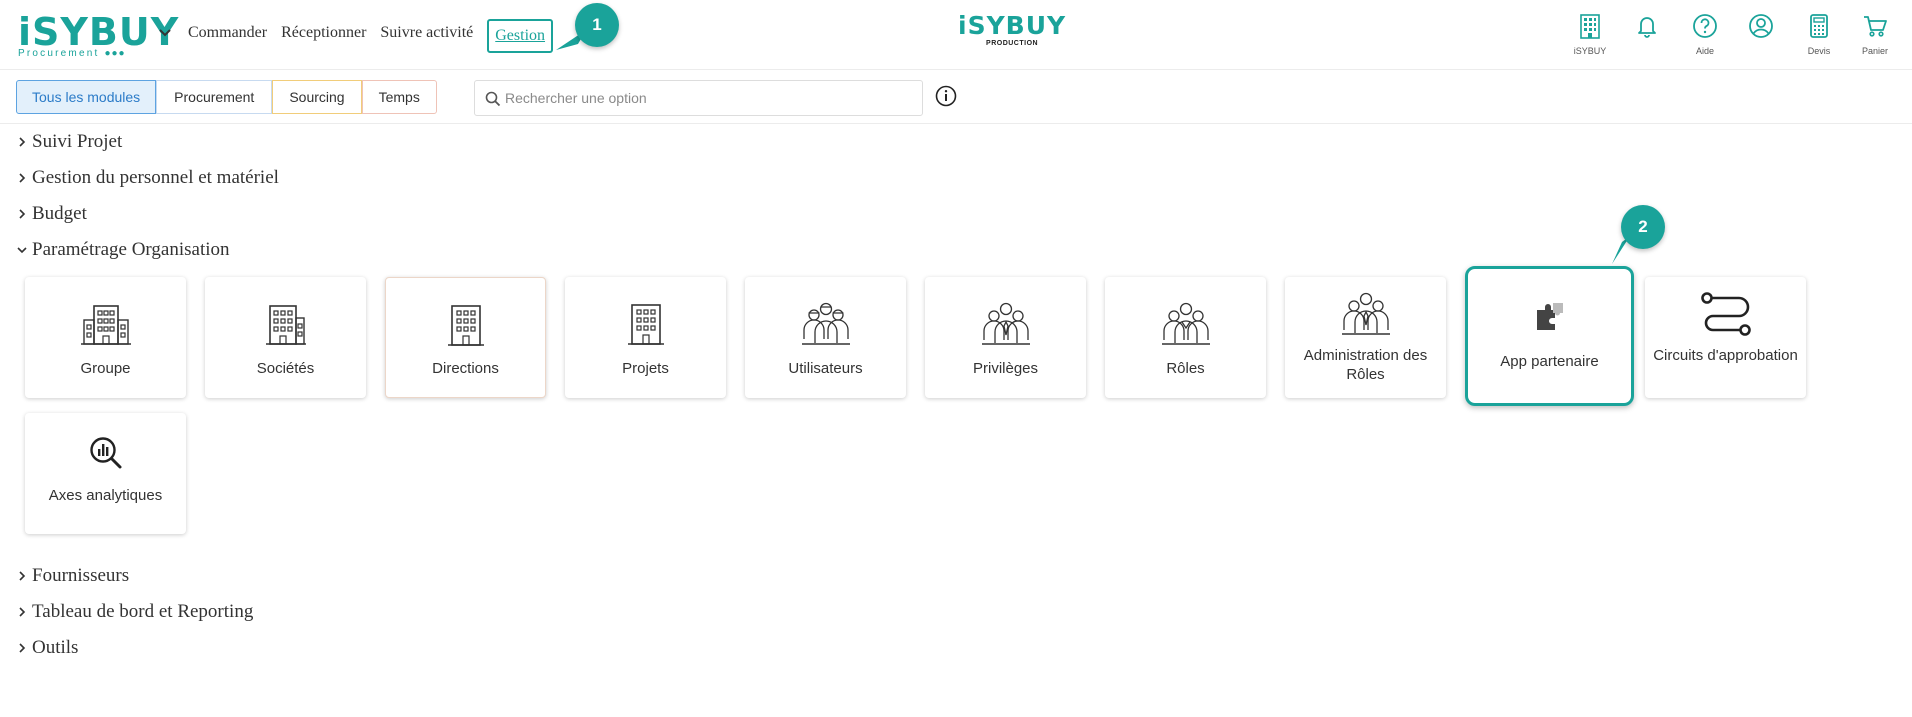 The image size is (1912, 717). What do you see at coordinates (1725, 355) in the screenshot?
I see `card-label: Circuits d'approbation` at bounding box center [1725, 355].